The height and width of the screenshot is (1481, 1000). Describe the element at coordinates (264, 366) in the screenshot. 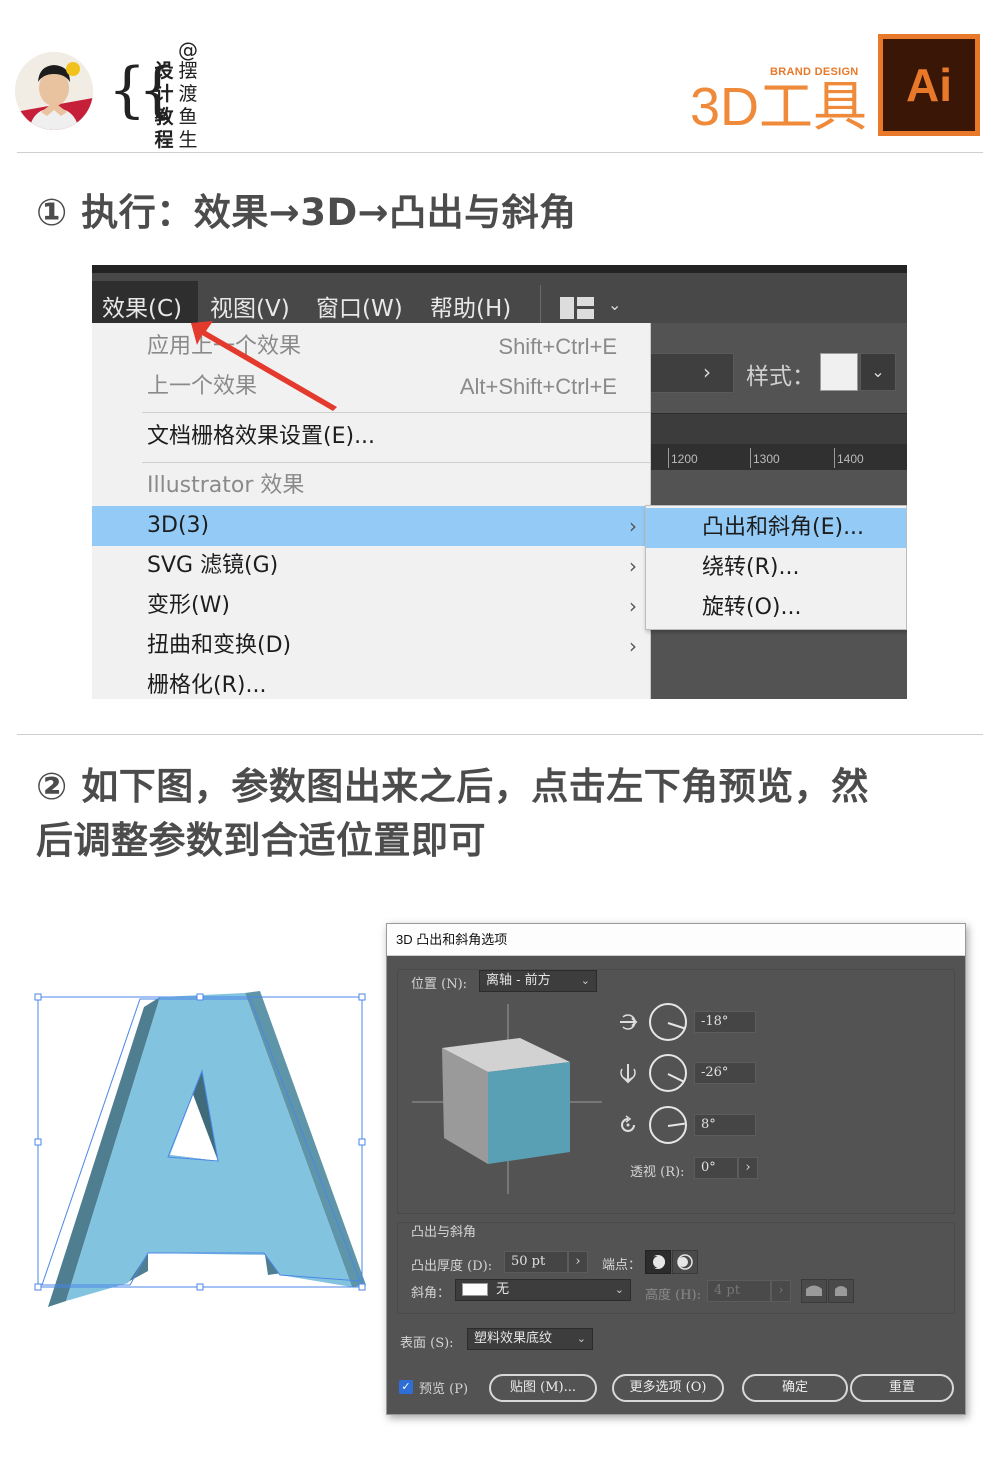

I see `red-arrow-annotation` at that location.